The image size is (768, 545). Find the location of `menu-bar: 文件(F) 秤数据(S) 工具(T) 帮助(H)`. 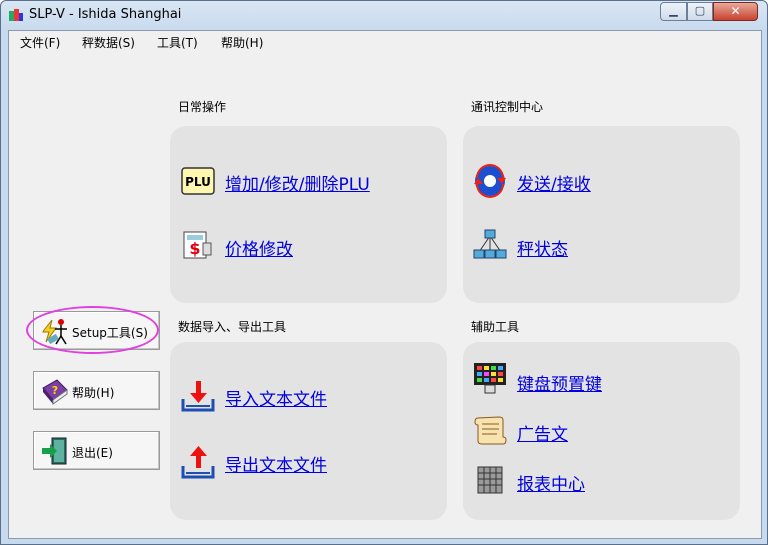

menu-bar: 文件(F) 秤数据(S) 工具(T) 帮助(H) is located at coordinates (385, 42).